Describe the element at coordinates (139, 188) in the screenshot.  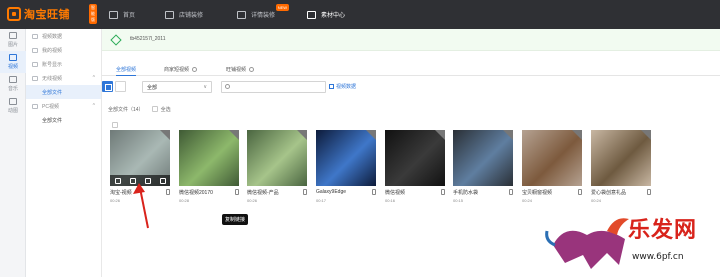
I see `arrow-head` at that location.